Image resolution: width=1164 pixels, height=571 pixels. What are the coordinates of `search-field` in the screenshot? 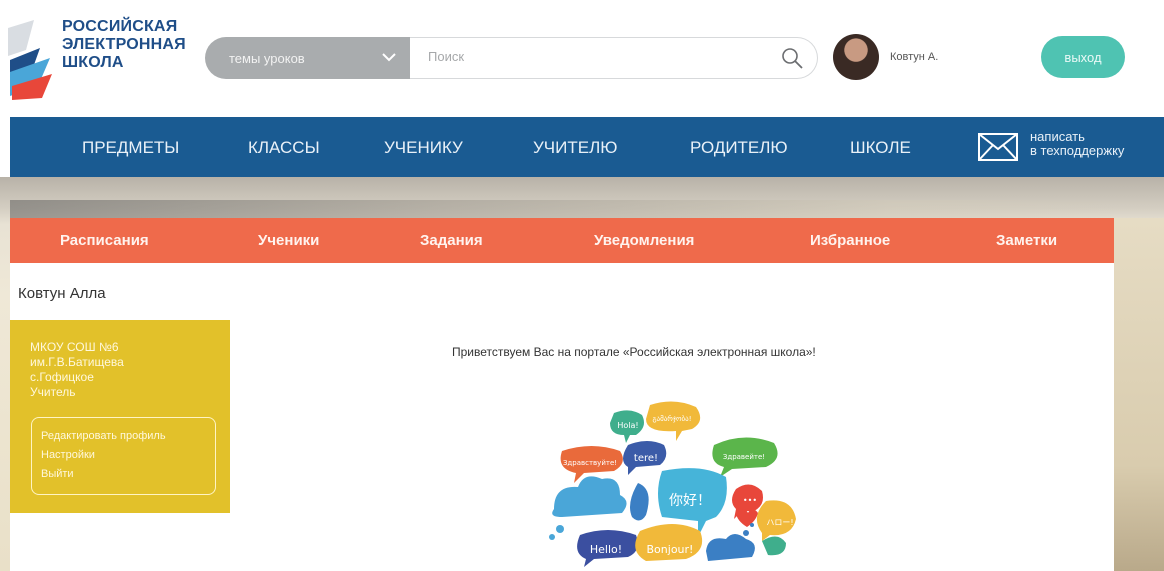 It's located at (614, 58).